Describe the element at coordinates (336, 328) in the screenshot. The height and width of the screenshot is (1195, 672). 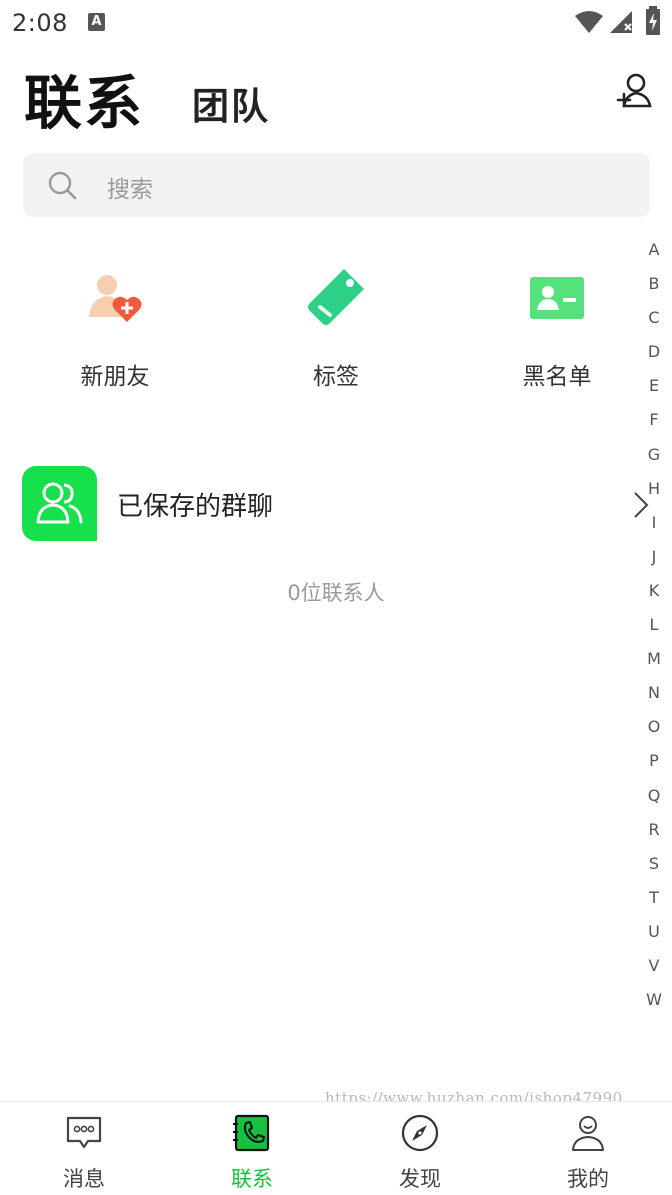
I see `tags-button: 标签` at that location.